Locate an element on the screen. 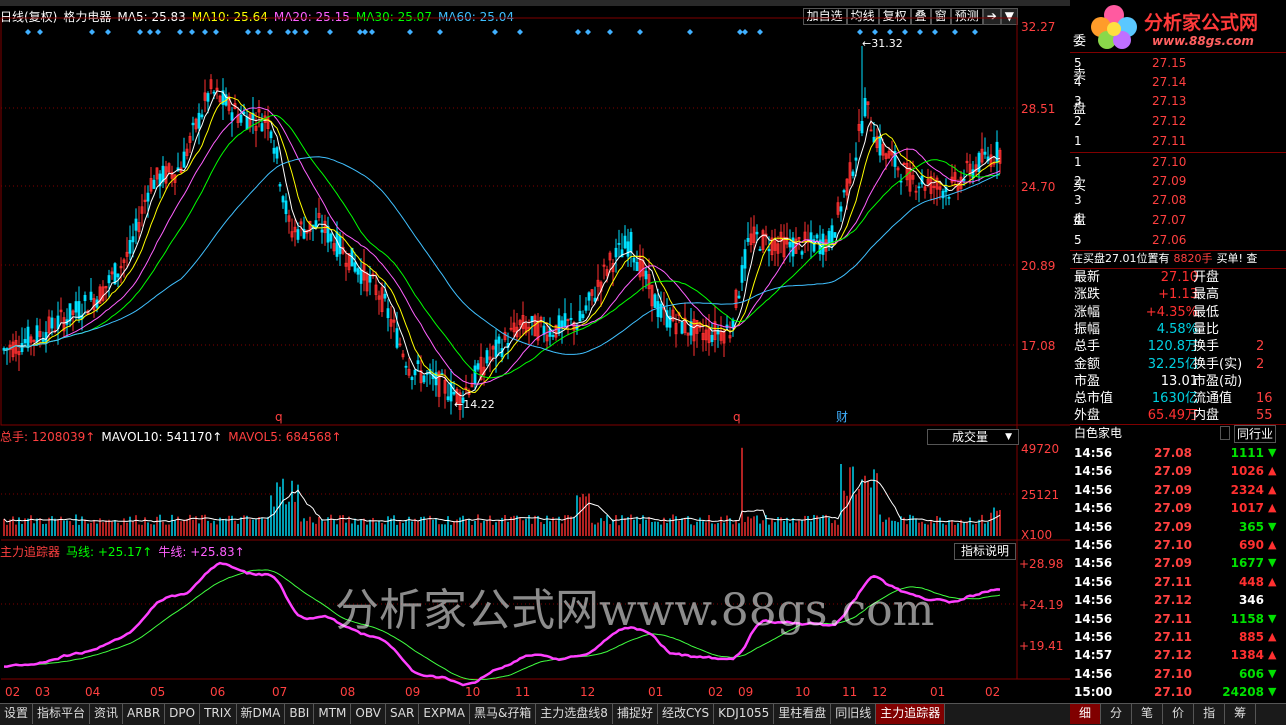 The image size is (1286, 725). ask-level: 2 27.12 is located at coordinates (1178, 121).